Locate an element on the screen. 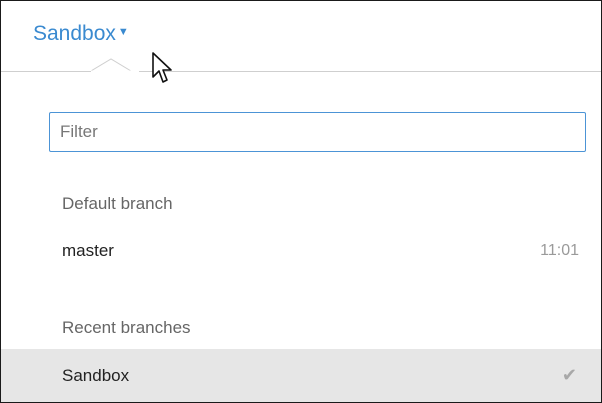 The image size is (602, 403). branch-name: Sandbox is located at coordinates (96, 375).